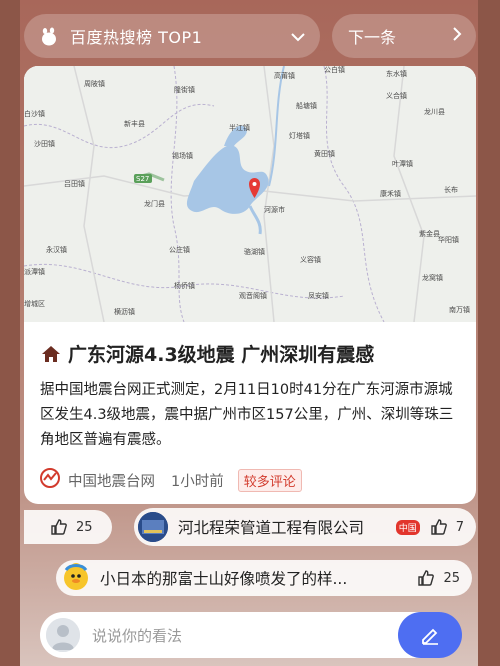 The height and width of the screenshot is (666, 500). I want to click on svg-text: 船塘镇, so click(306, 105).